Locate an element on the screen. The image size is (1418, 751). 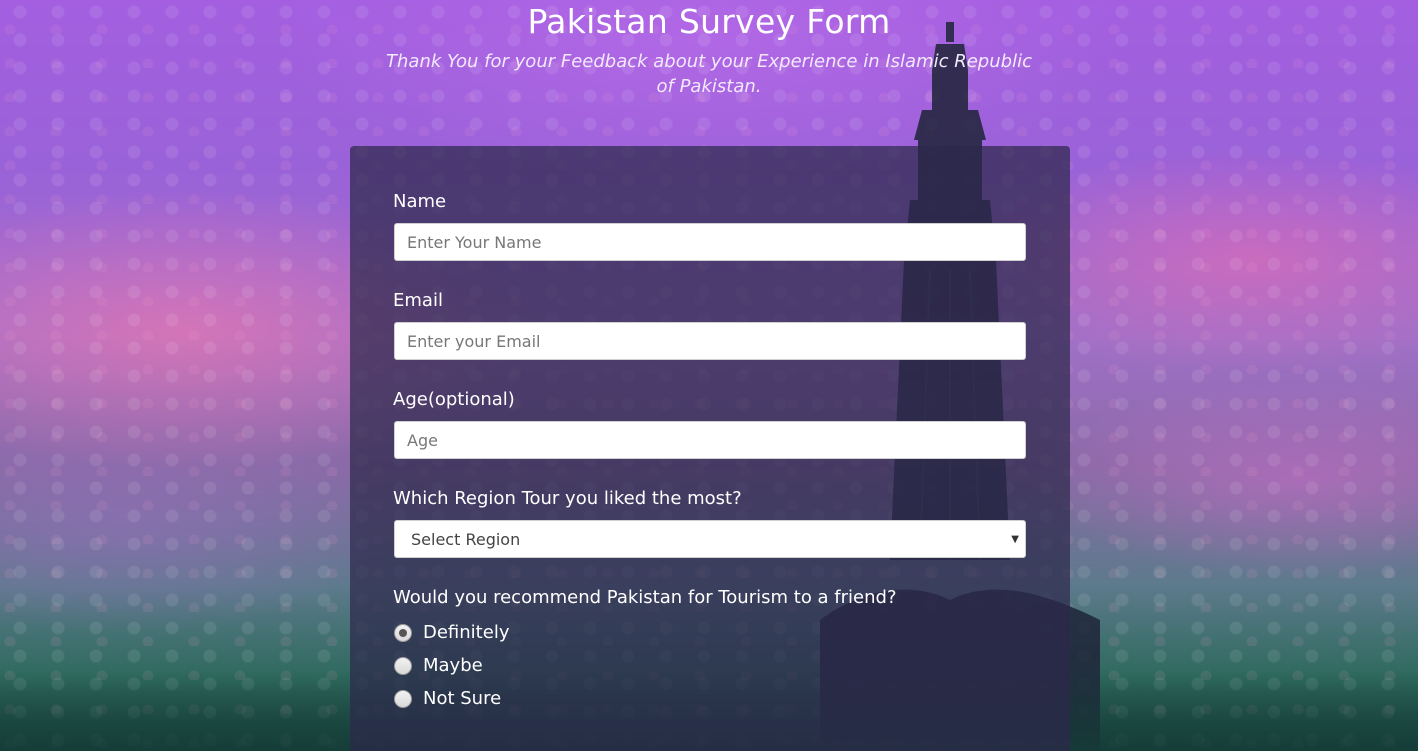
caret-down-icon: ▼ is located at coordinates (1015, 539).